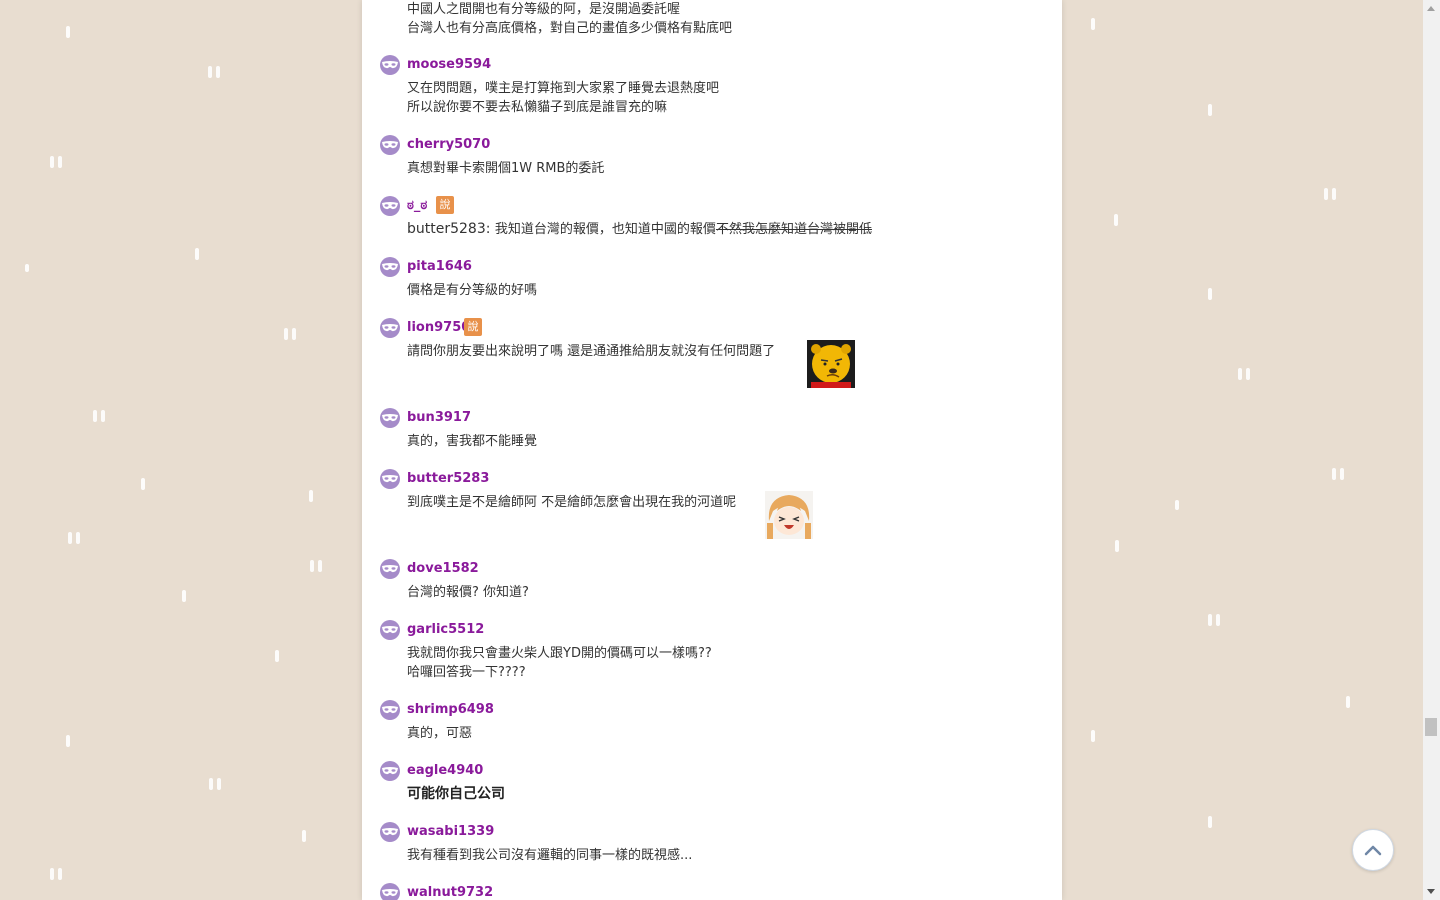 This screenshot has width=1440, height=900. I want to click on comment-item: dove1582 台灣的報價? 你知道?, so click(710, 581).